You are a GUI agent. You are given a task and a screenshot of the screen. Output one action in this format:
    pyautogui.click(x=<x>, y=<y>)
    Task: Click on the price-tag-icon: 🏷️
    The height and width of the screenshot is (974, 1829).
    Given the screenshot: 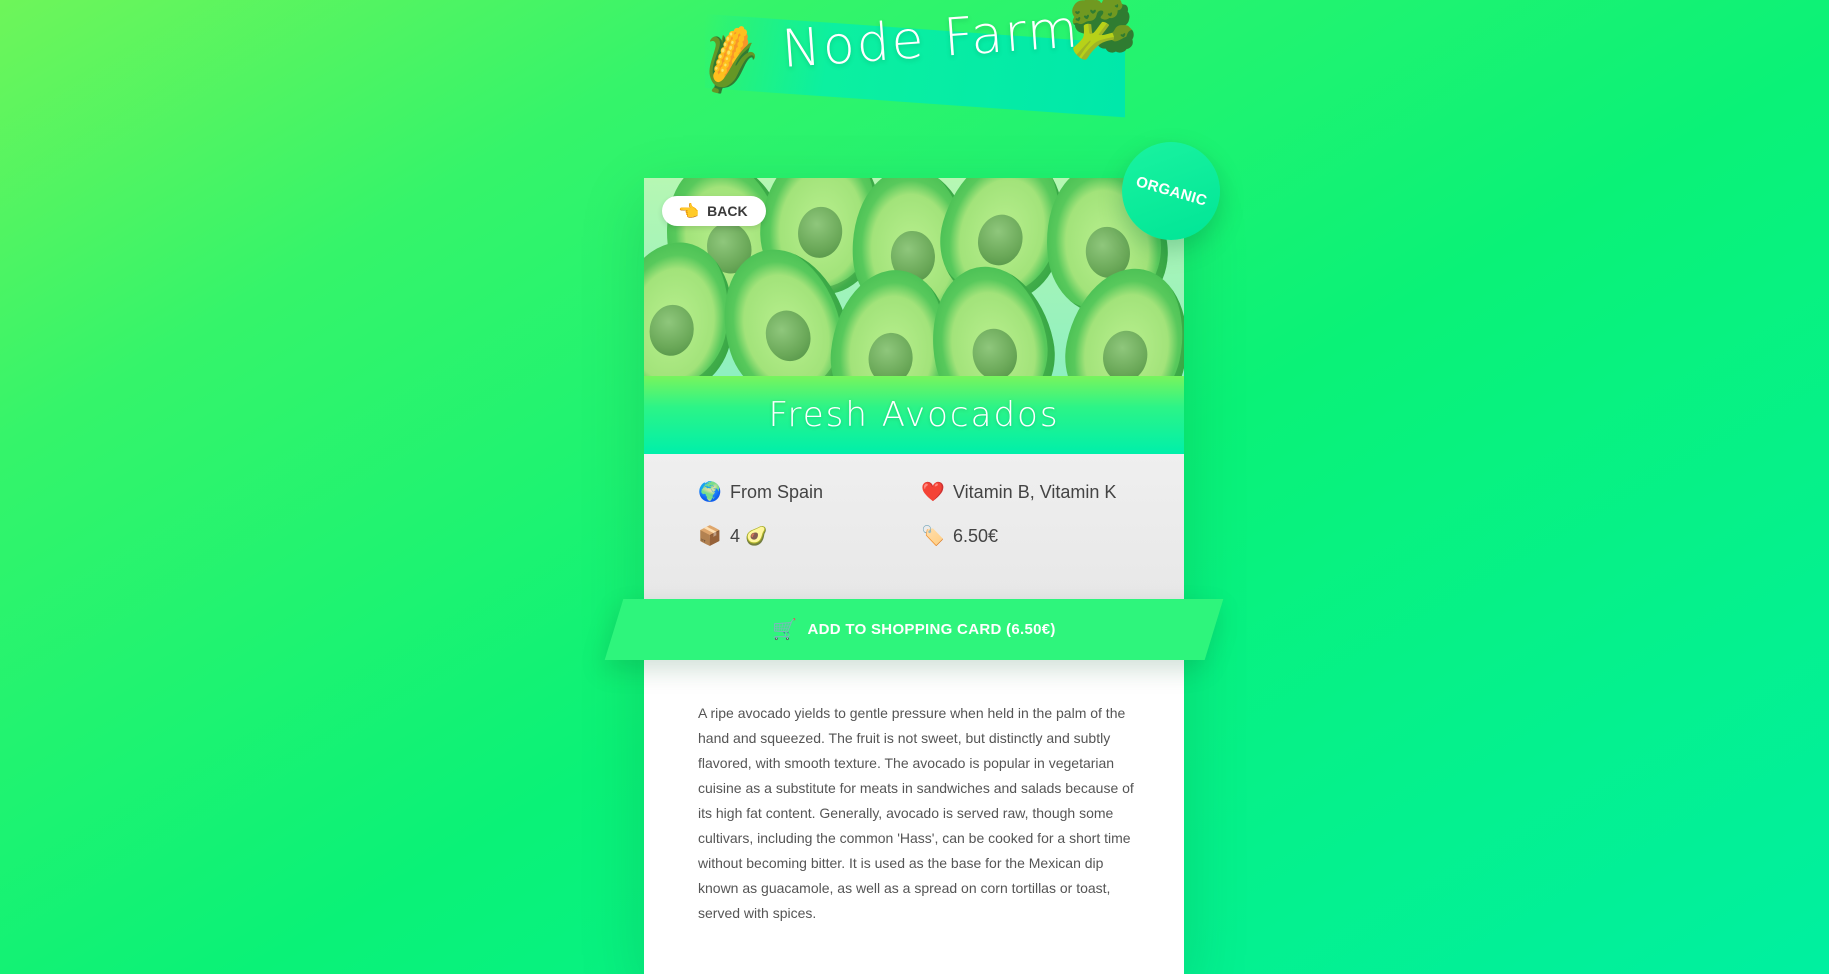 What is the action you would take?
    pyautogui.click(x=933, y=536)
    